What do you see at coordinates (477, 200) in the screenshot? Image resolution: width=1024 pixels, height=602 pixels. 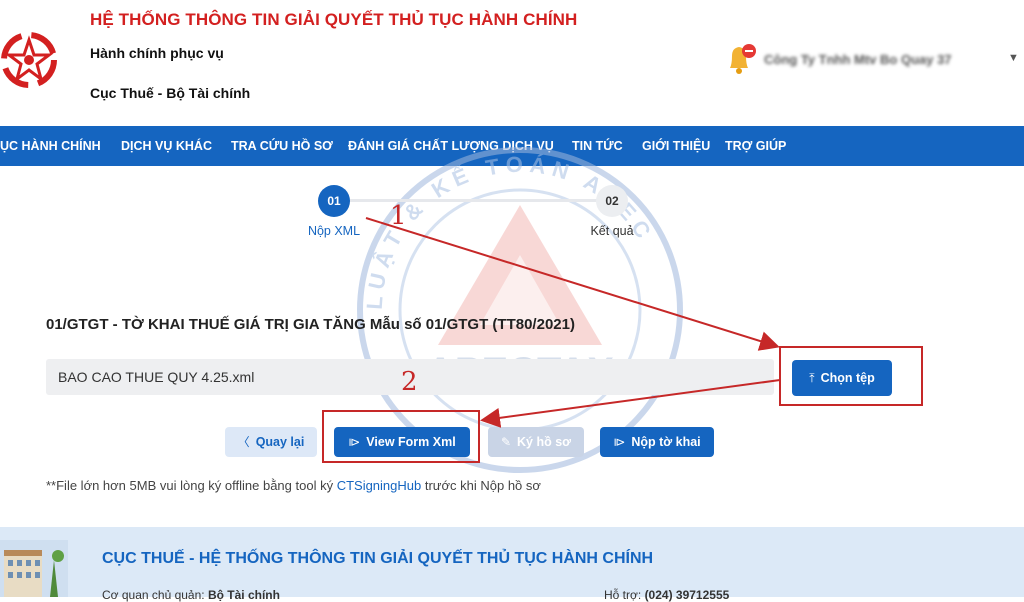 I see `stepper-track` at bounding box center [477, 200].